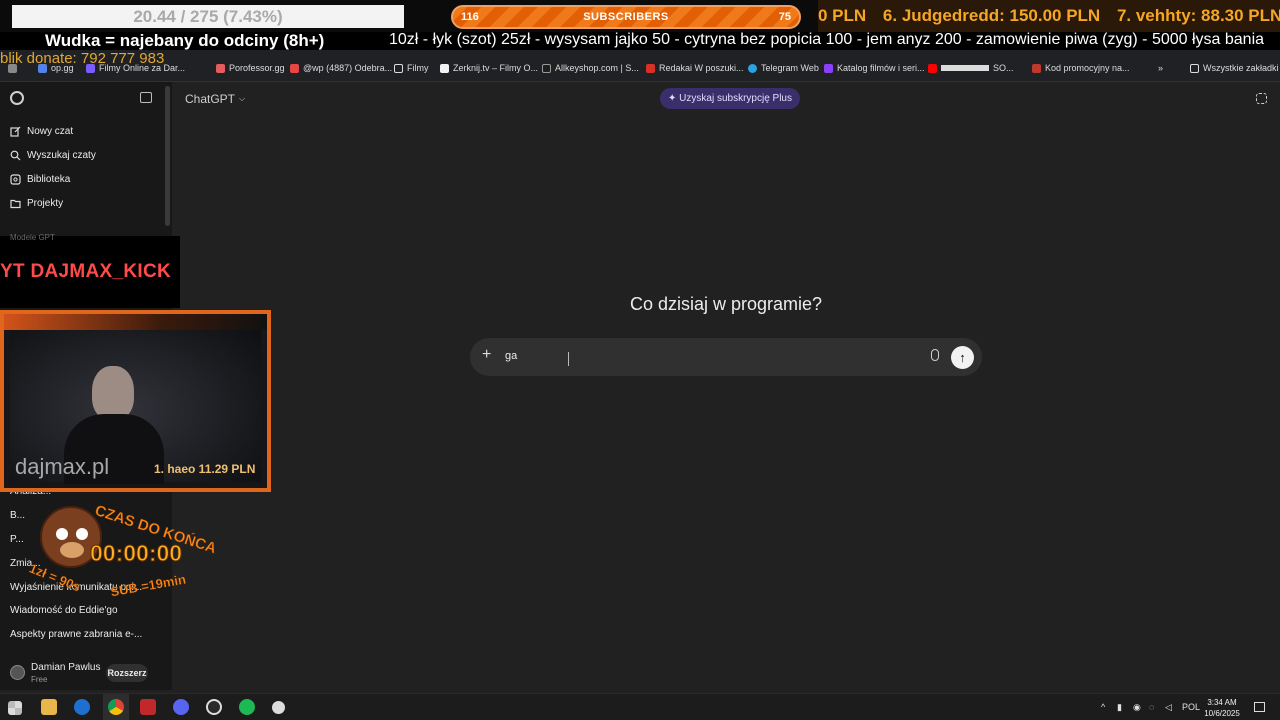  Describe the element at coordinates (1168, 707) in the screenshot. I see `volume-icon: ◁` at that location.